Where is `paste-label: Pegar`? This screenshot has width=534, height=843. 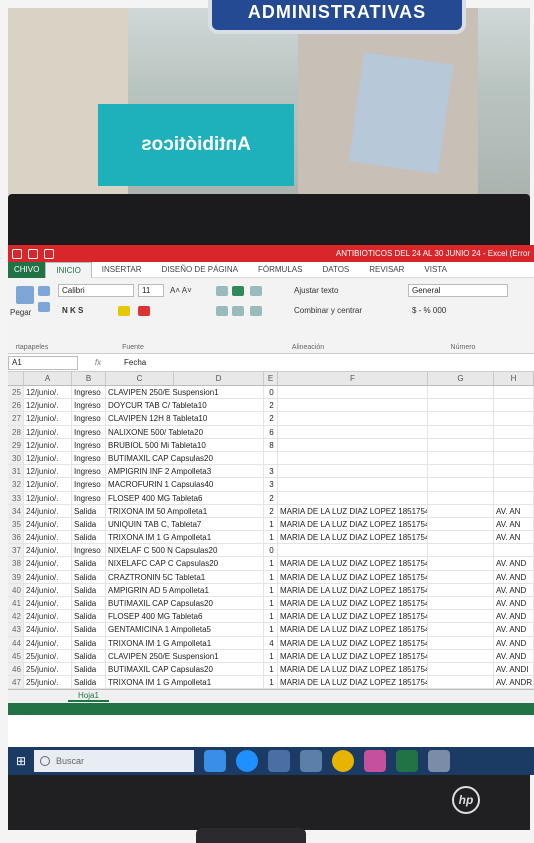
paste-label: Pegar is located at coordinates (20, 312).